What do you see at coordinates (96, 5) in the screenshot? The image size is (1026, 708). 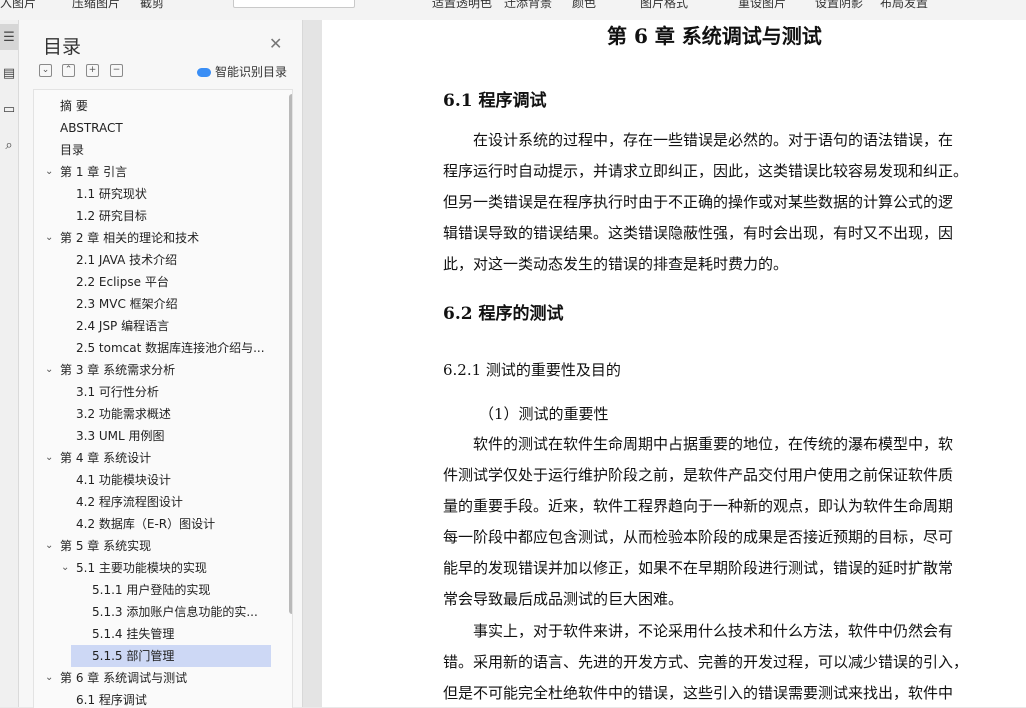 I see `toolbar-item-compress-picture: 压缩图片` at bounding box center [96, 5].